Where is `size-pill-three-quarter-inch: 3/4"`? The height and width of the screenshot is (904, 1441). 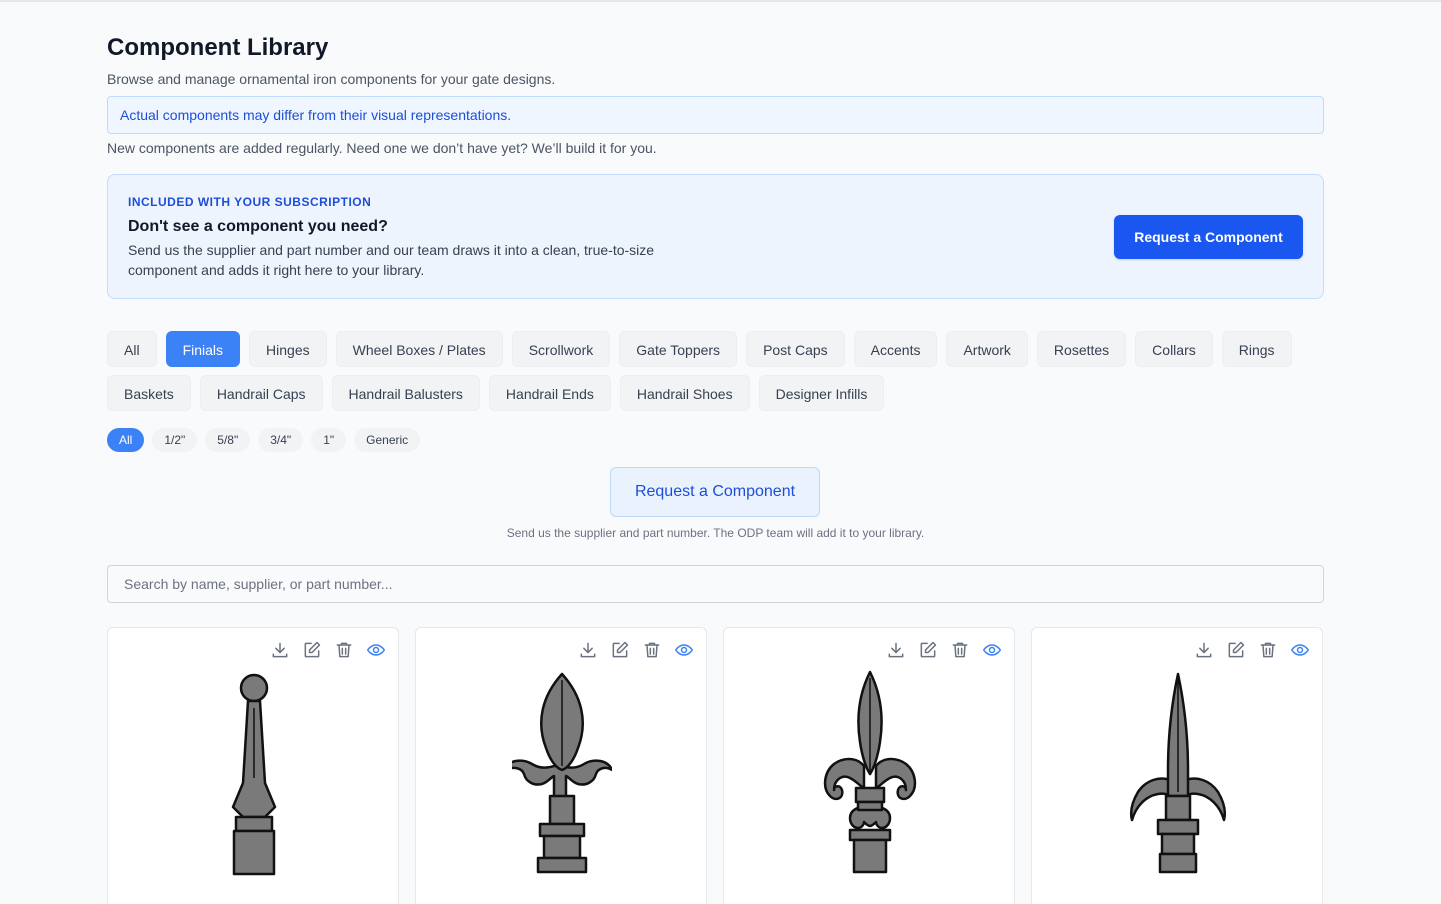 size-pill-three-quarter-inch: 3/4" is located at coordinates (281, 440).